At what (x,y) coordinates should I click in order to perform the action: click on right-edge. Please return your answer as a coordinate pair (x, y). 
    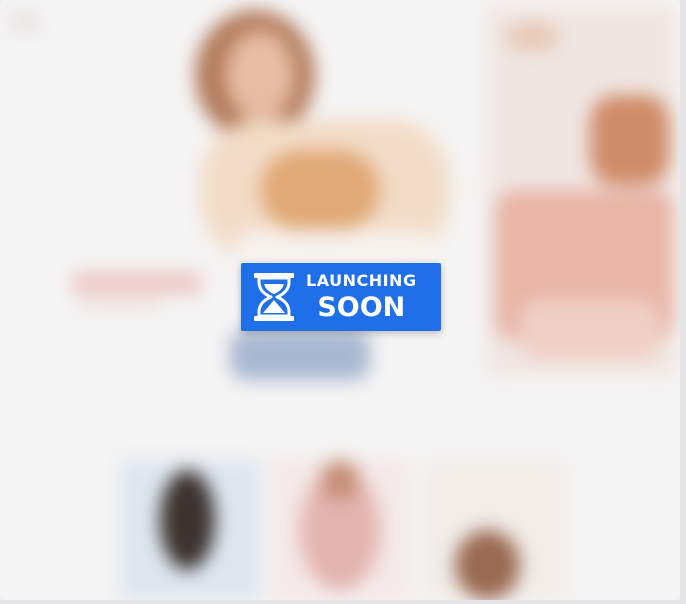
    Looking at the image, I should click on (683, 302).